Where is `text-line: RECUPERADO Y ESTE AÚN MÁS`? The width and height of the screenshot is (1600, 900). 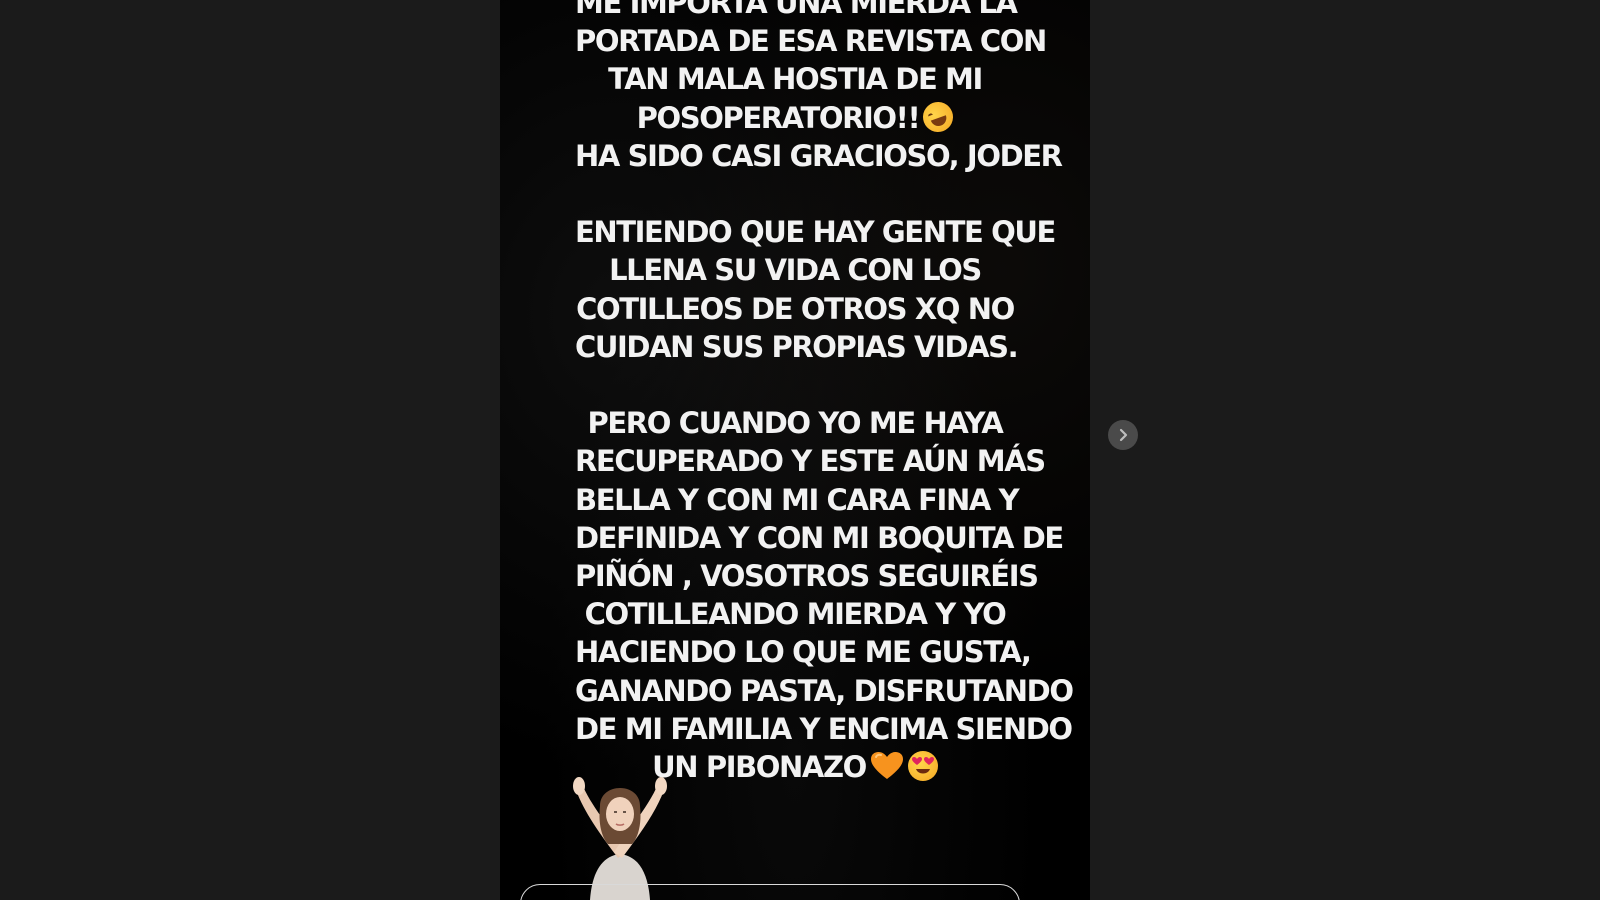 text-line: RECUPERADO Y ESTE AÚN MÁS is located at coordinates (810, 461).